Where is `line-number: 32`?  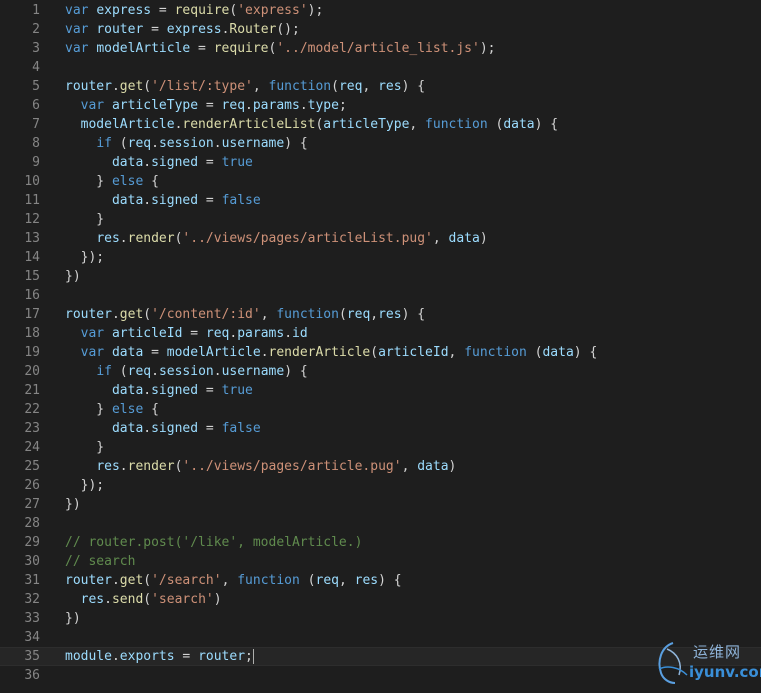
line-number: 32 is located at coordinates (32, 599).